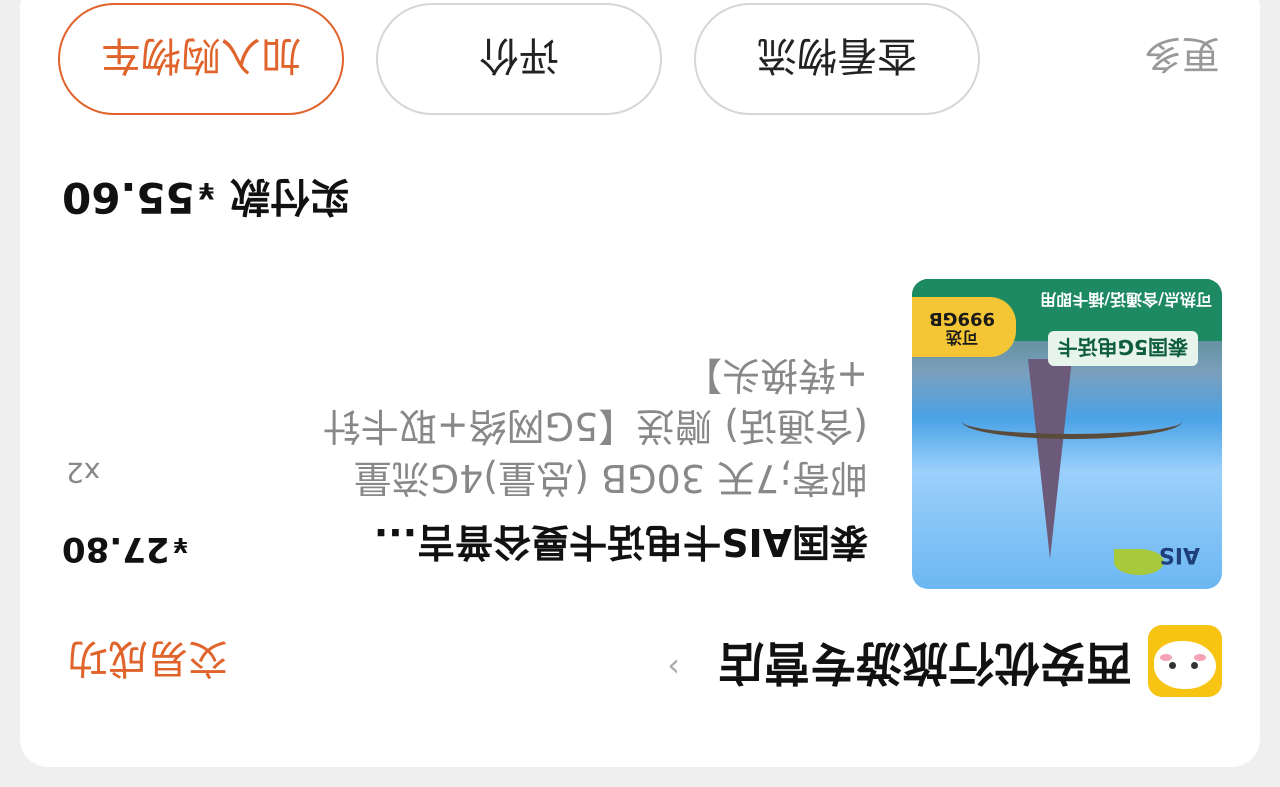 Image resolution: width=1280 pixels, height=787 pixels. I want to click on chicken-mascot-icon, so click(1185, 665).